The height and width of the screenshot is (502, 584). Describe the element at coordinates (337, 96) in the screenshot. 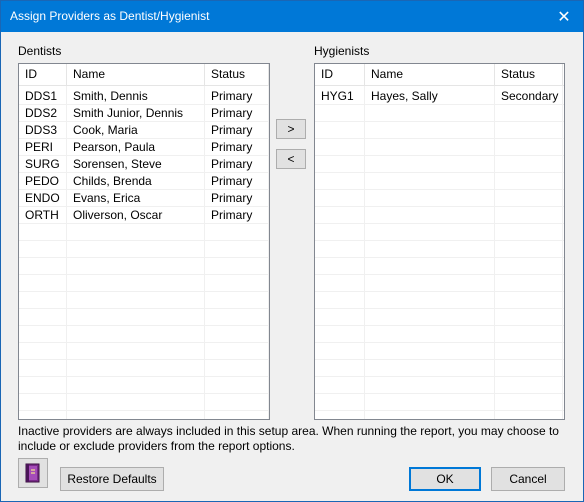

I see `cell-id: HYG1` at that location.